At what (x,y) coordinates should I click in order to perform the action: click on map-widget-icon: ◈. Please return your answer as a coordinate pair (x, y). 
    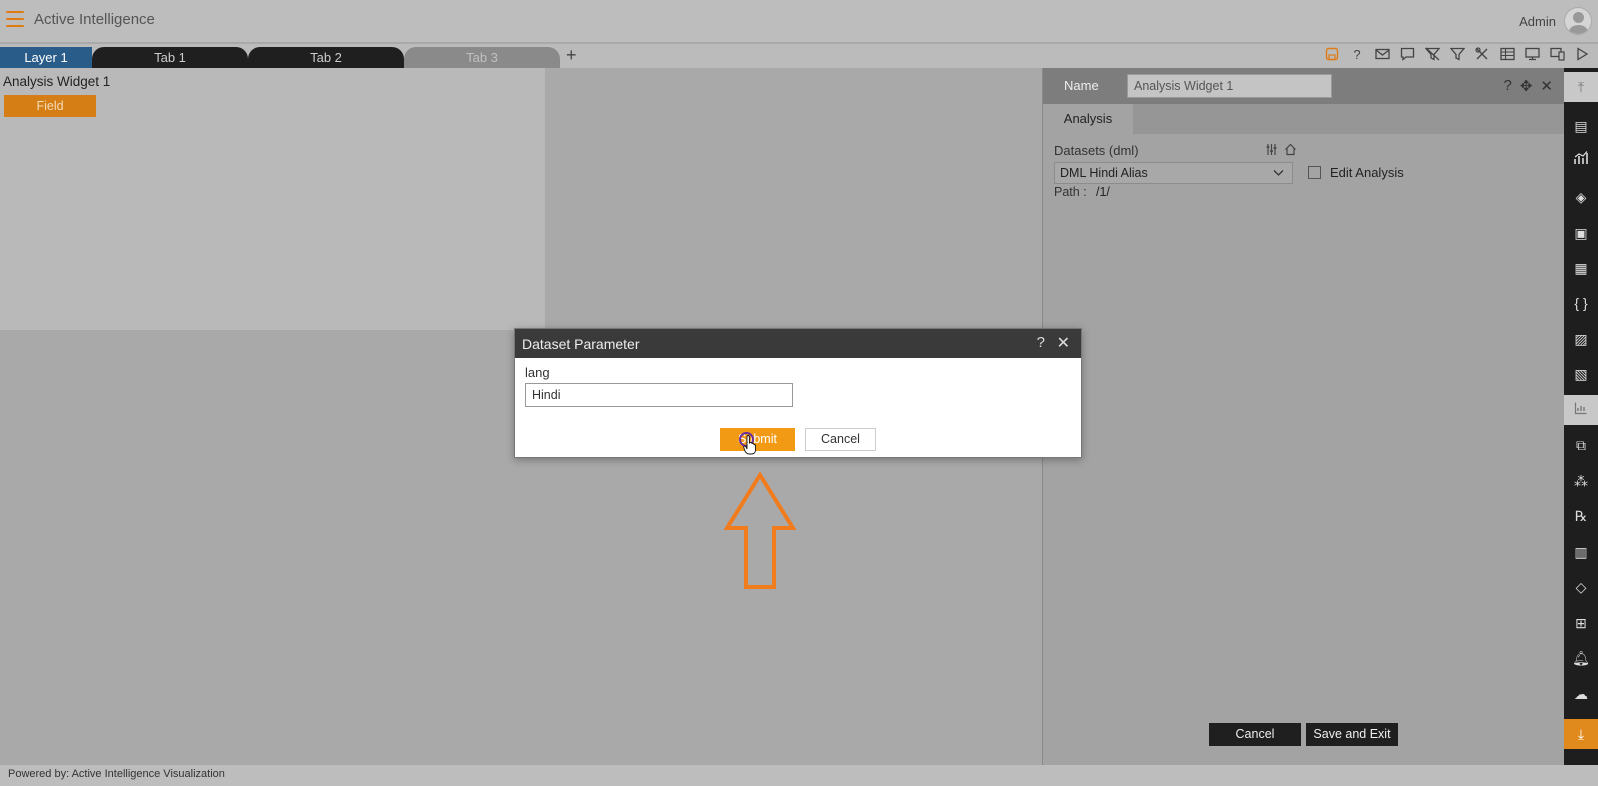
    Looking at the image, I should click on (1581, 197).